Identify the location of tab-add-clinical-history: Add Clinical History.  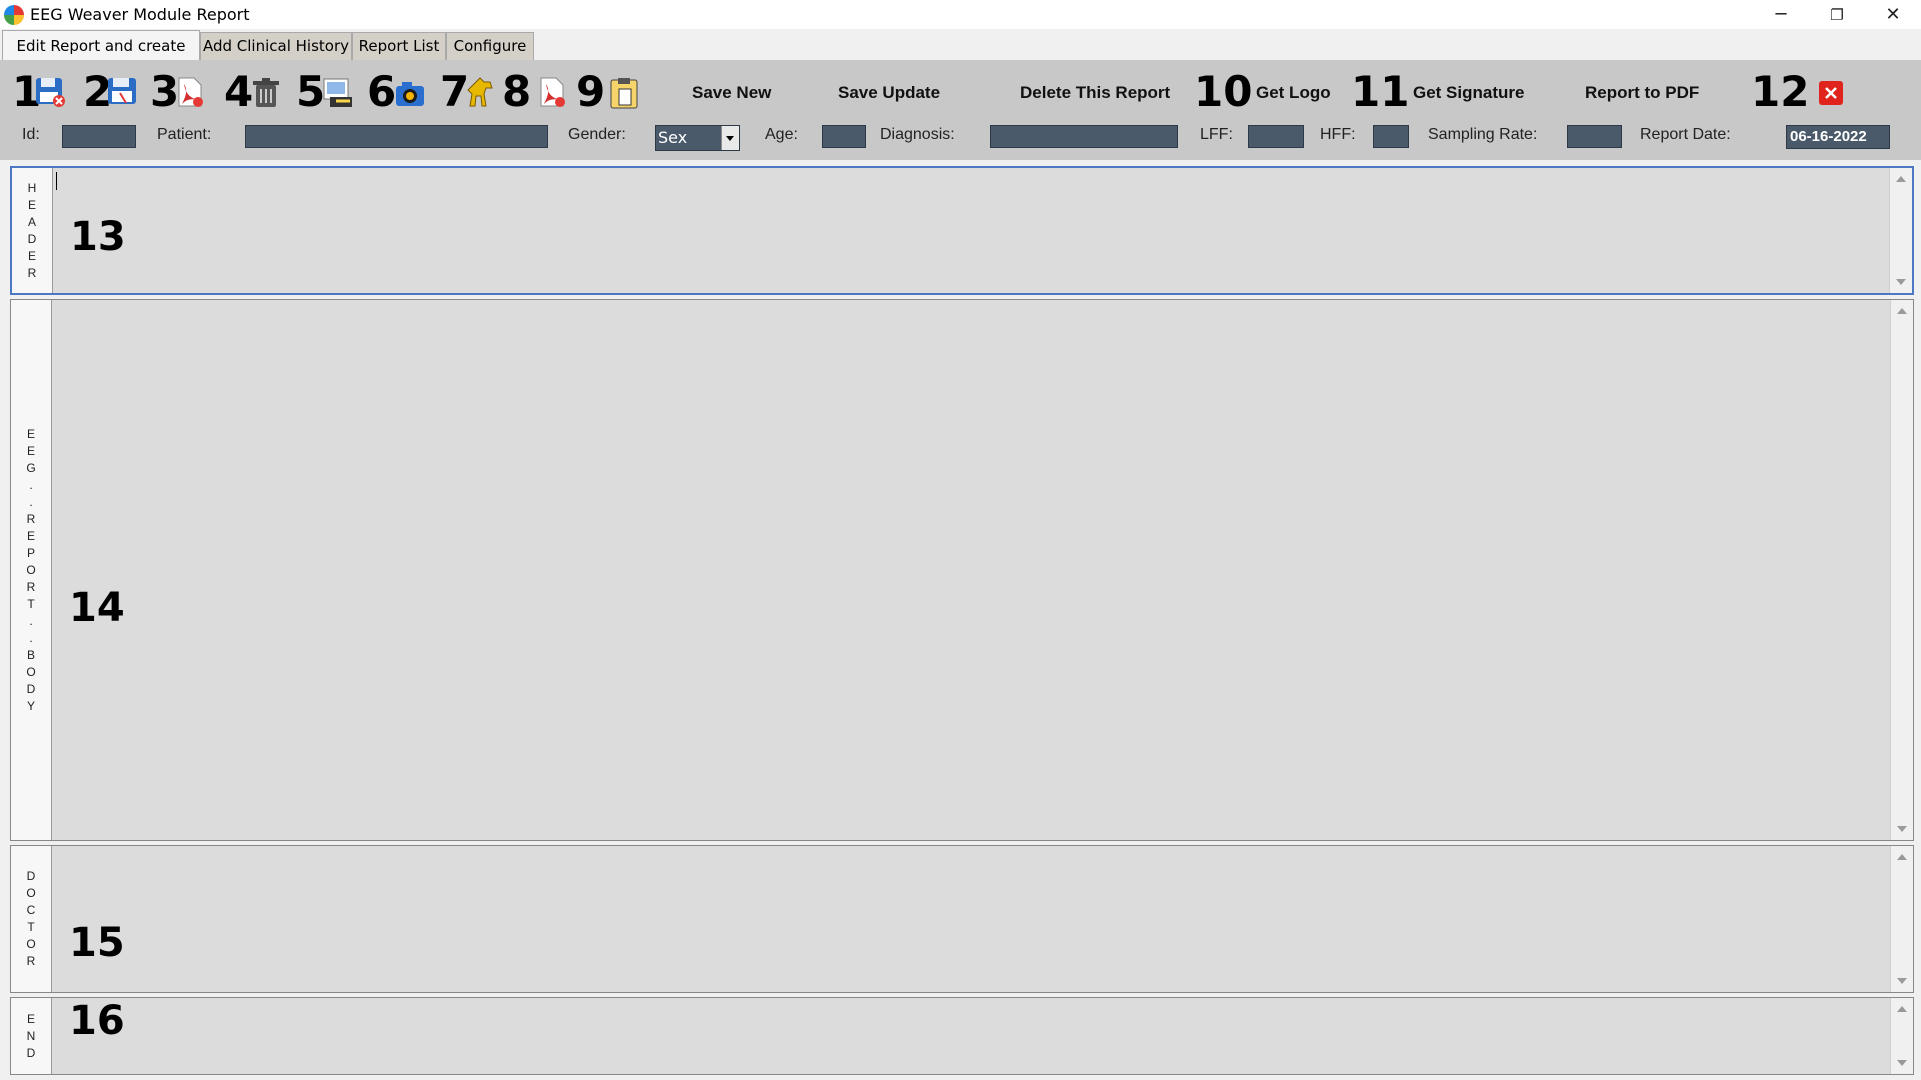
(276, 46).